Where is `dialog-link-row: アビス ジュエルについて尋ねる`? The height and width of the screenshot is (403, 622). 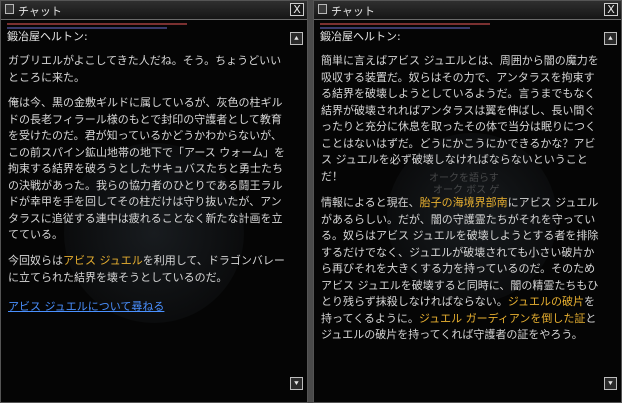
dialog-link-row: アビス ジュエルについて尋ねる is located at coordinates (148, 307).